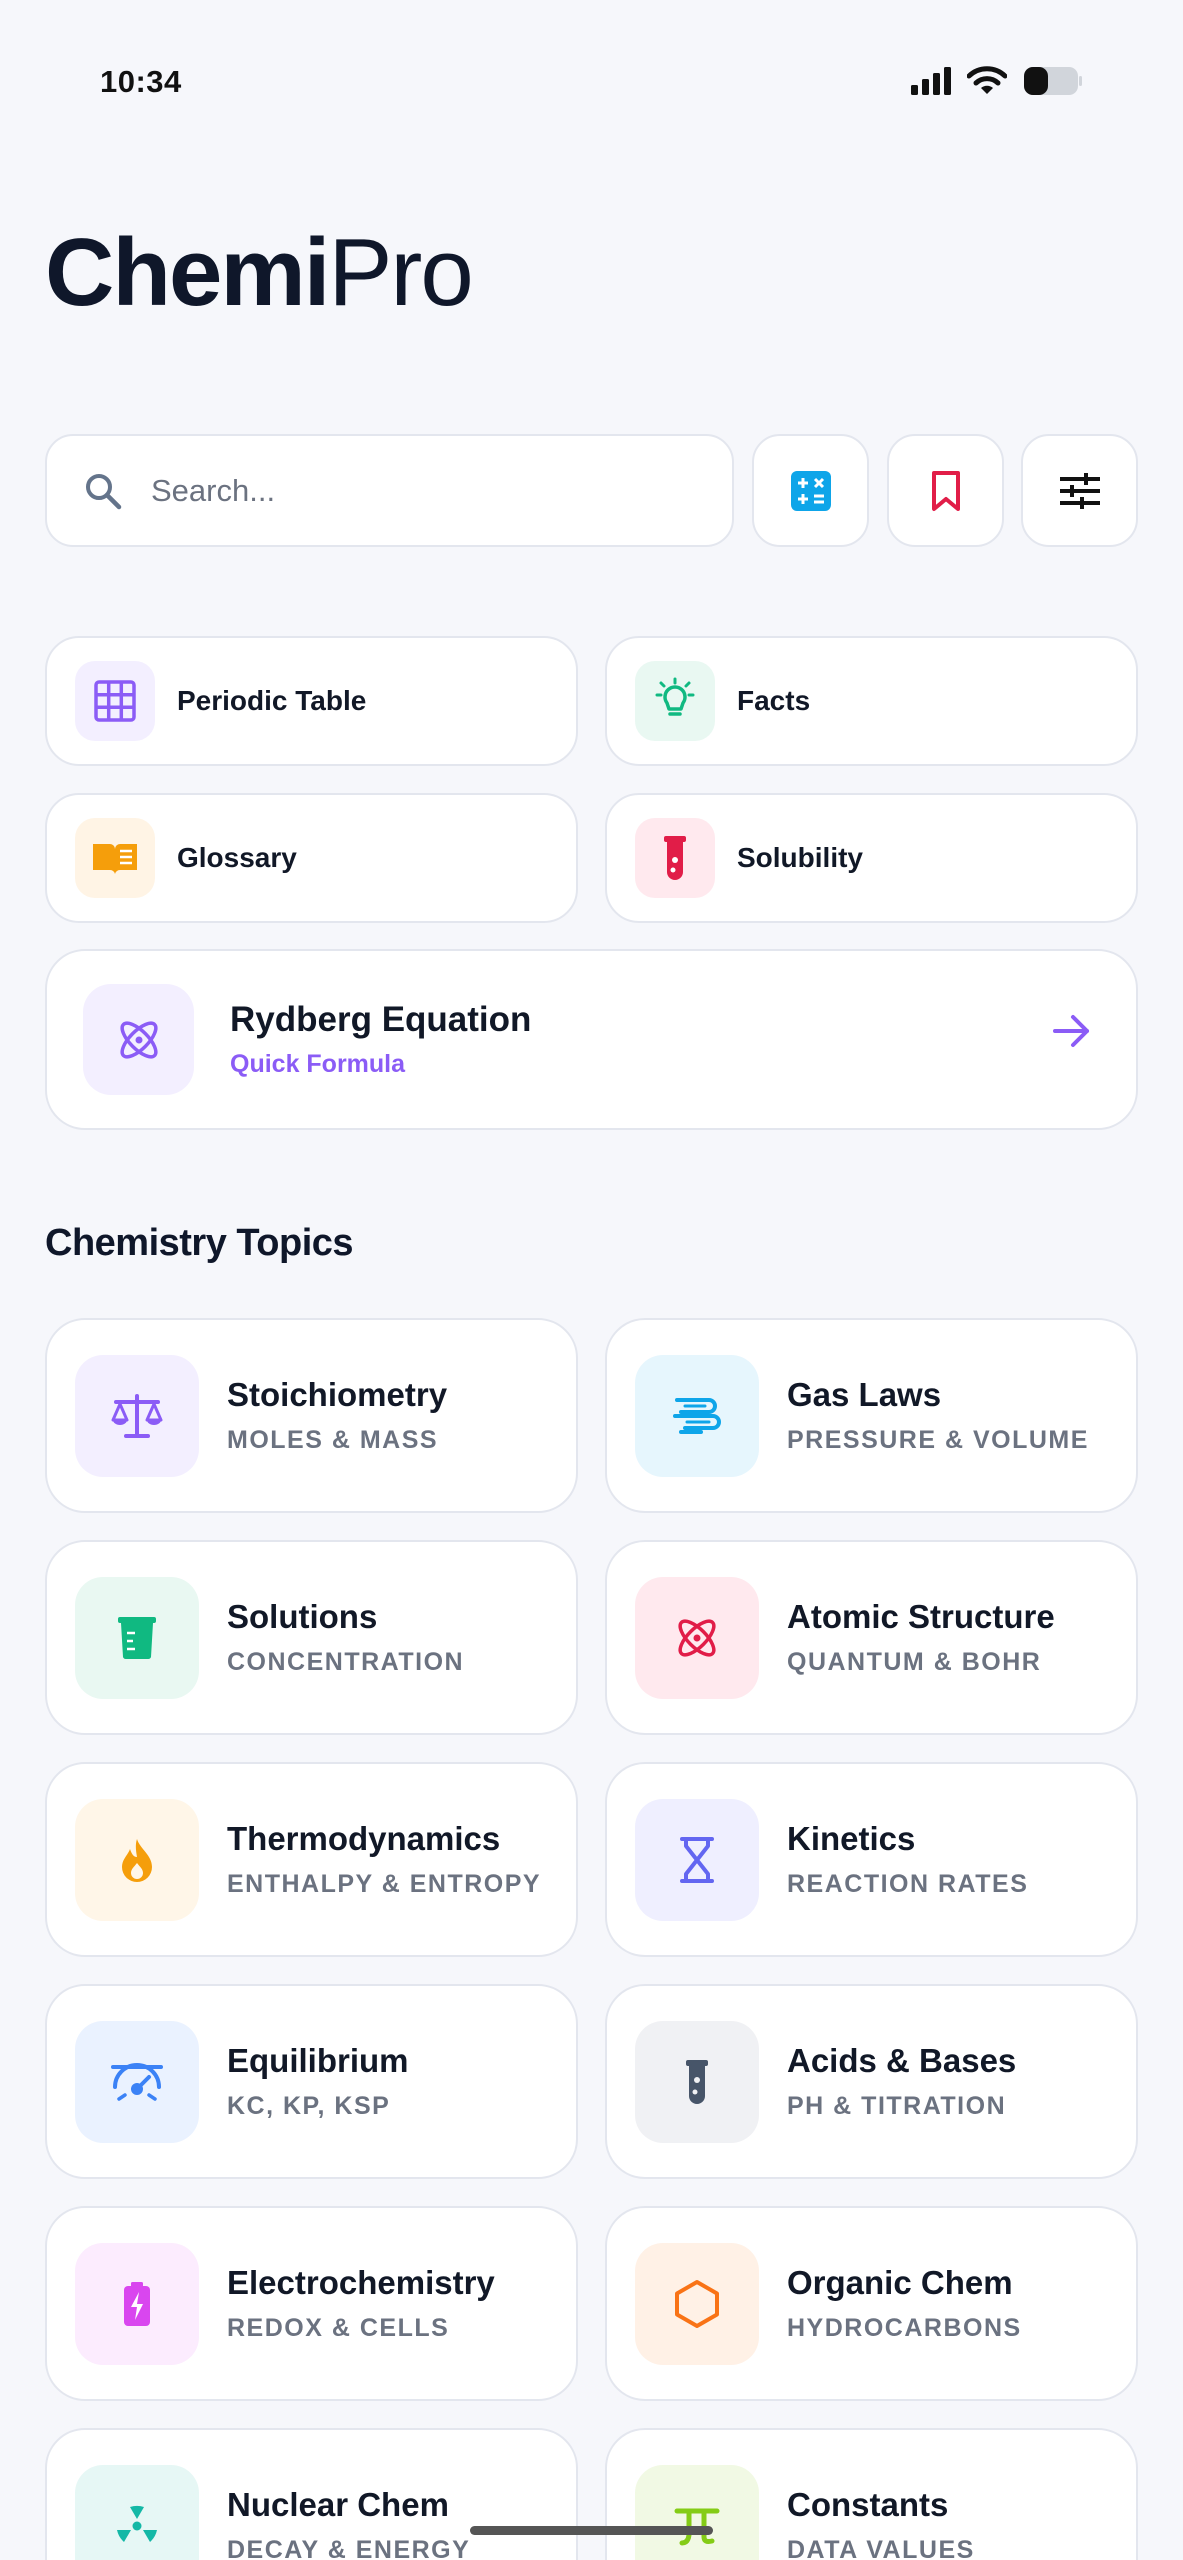 This screenshot has width=1183, height=2560. Describe the element at coordinates (851, 1838) in the screenshot. I see `topic-name: Kinetics` at that location.